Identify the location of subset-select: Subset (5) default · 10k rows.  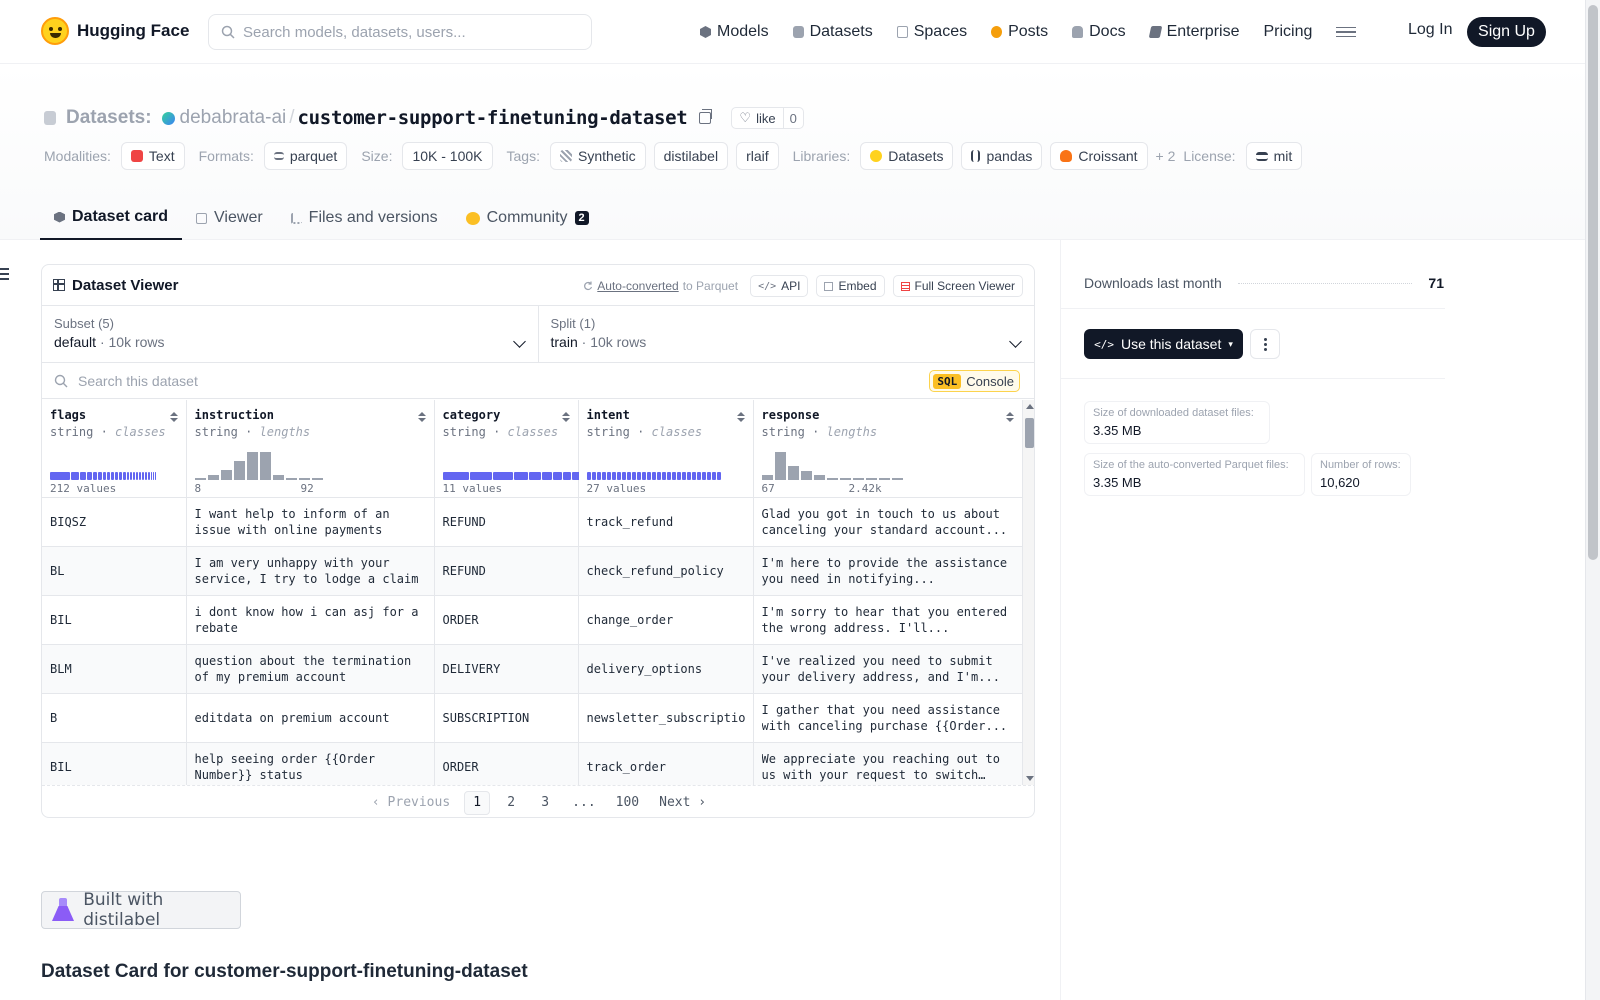
(290, 334).